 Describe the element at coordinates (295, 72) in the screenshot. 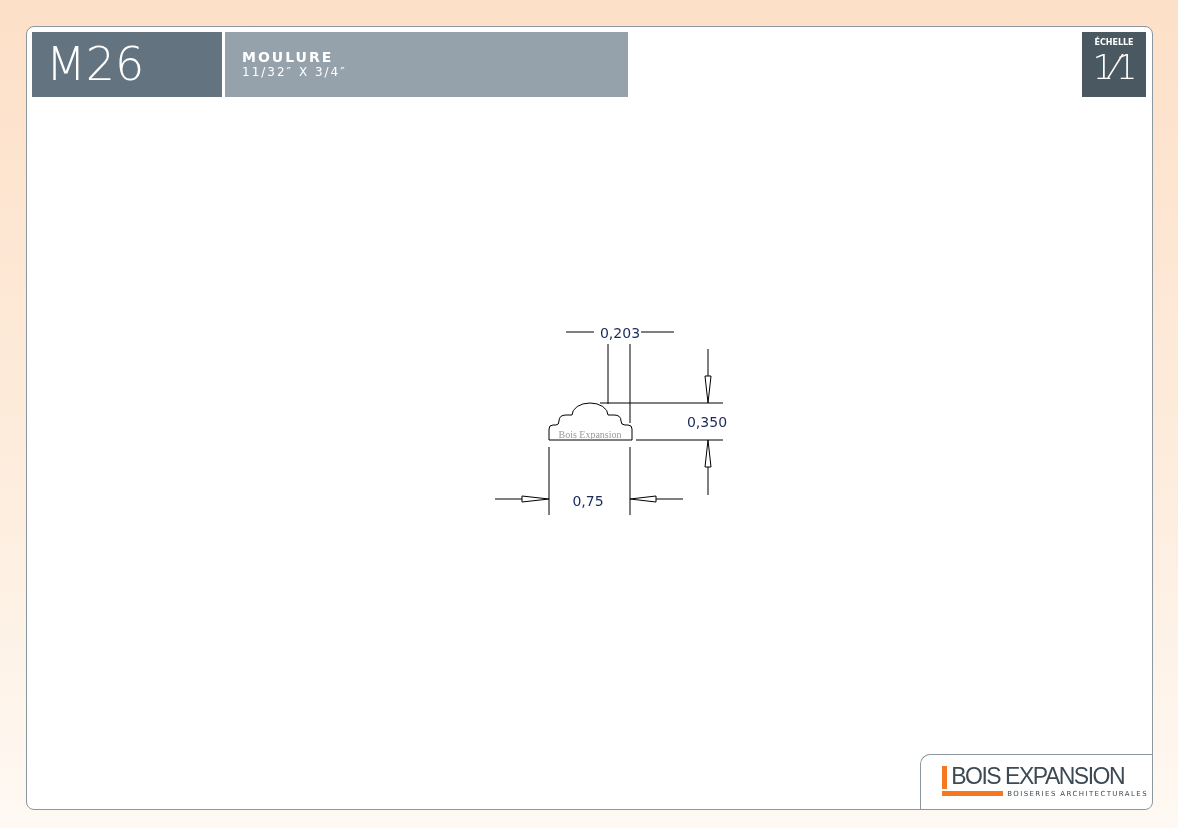

I see `product-size: 11/32″ X 3/4″` at that location.